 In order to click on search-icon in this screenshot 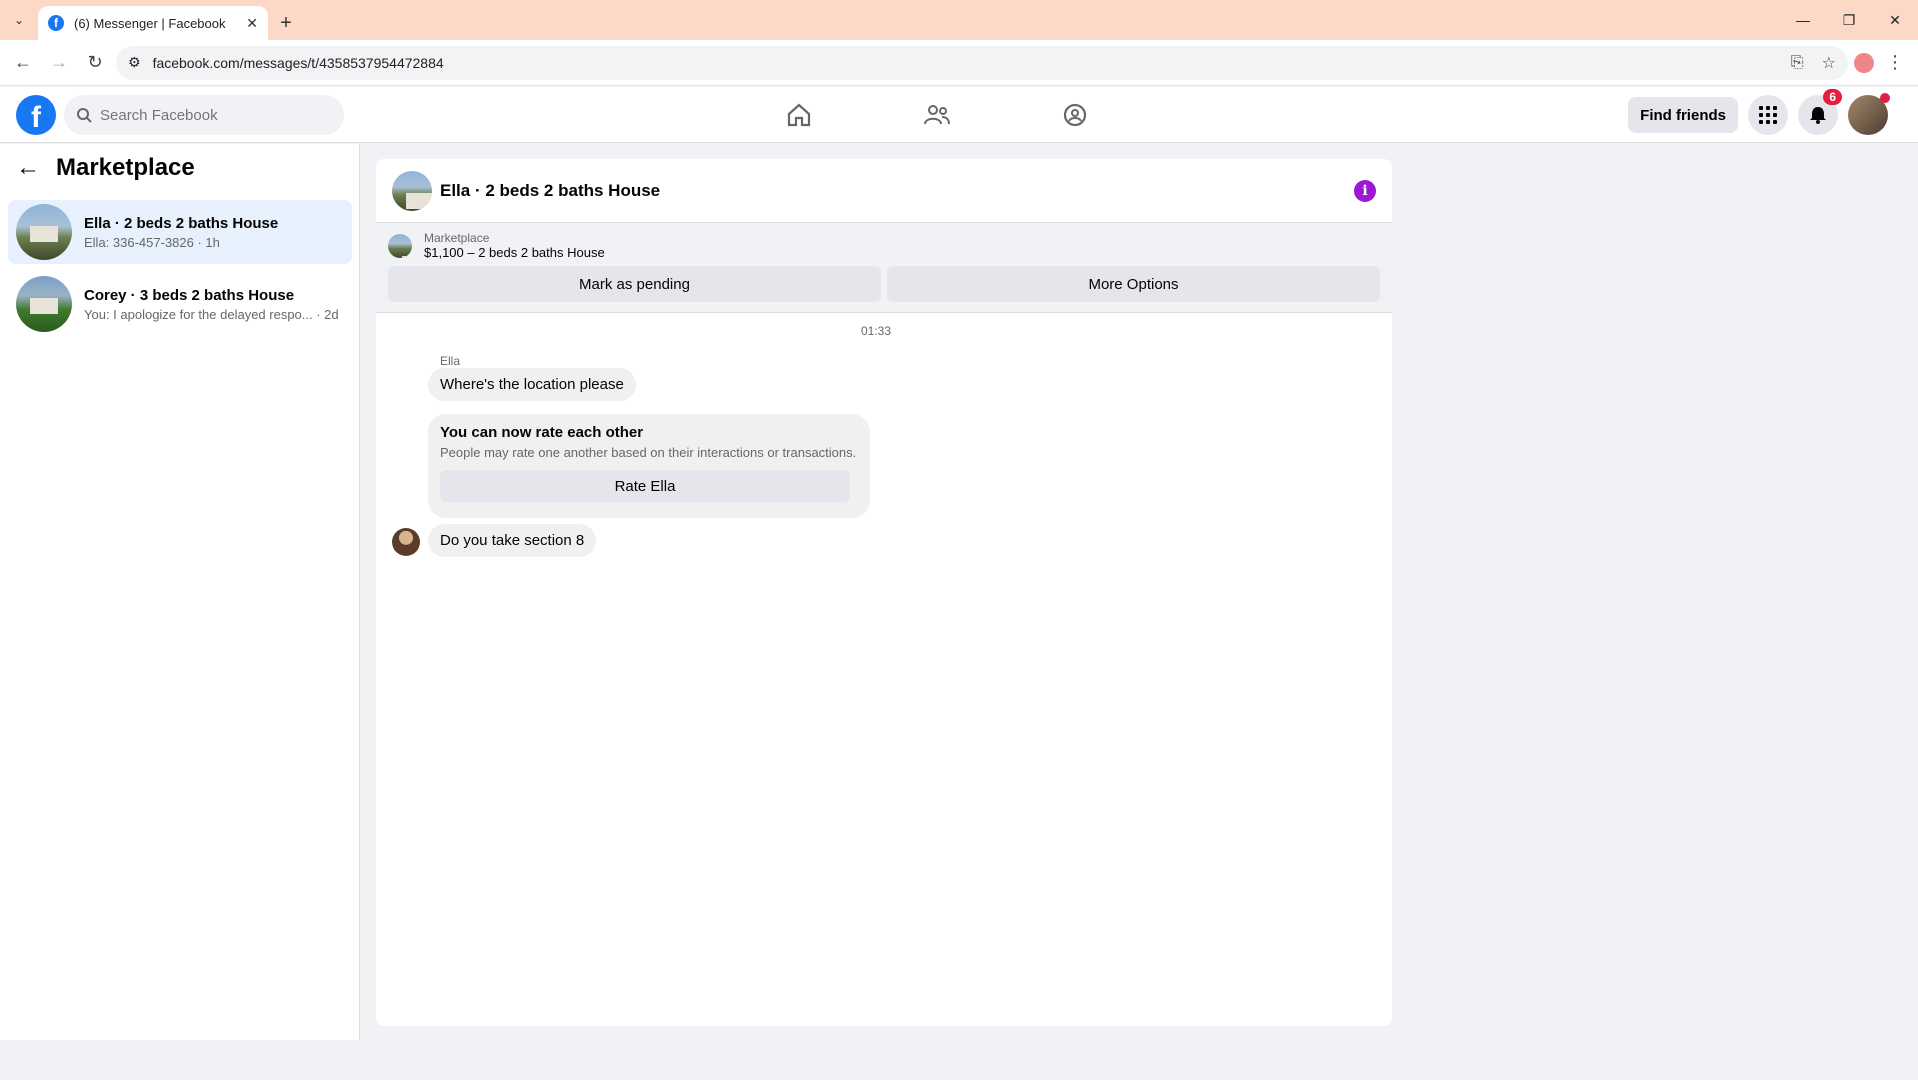, I will do `click(84, 115)`.